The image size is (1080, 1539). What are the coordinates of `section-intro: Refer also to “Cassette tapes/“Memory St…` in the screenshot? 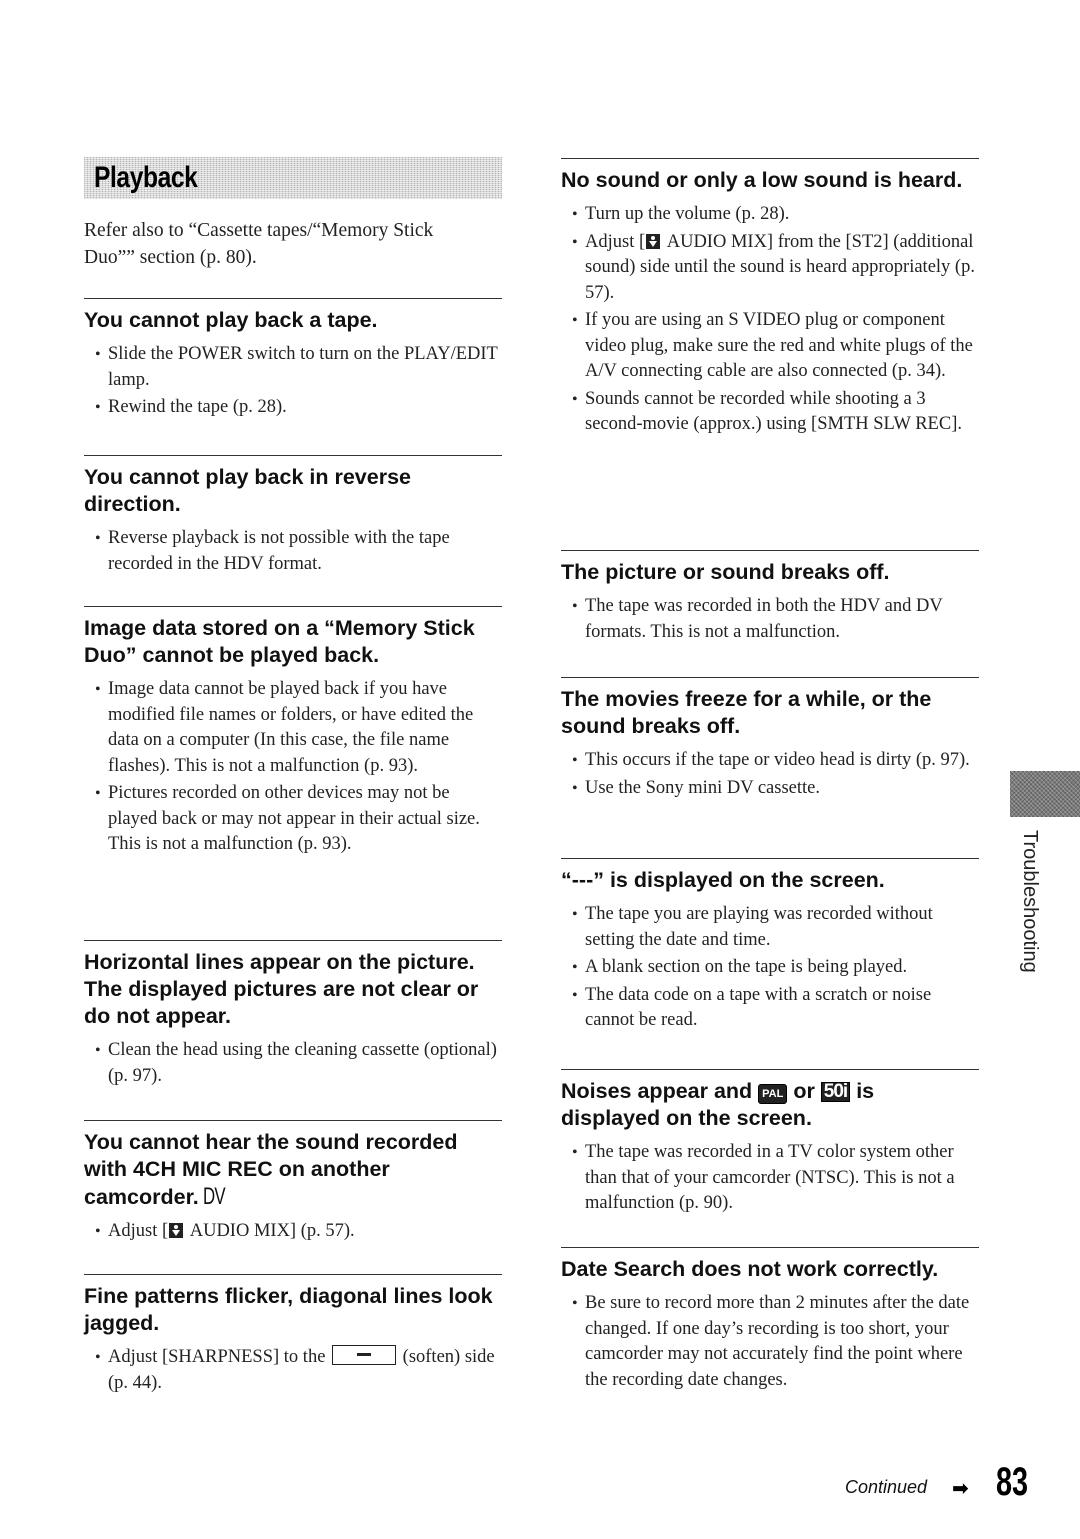 It's located at (259, 244).